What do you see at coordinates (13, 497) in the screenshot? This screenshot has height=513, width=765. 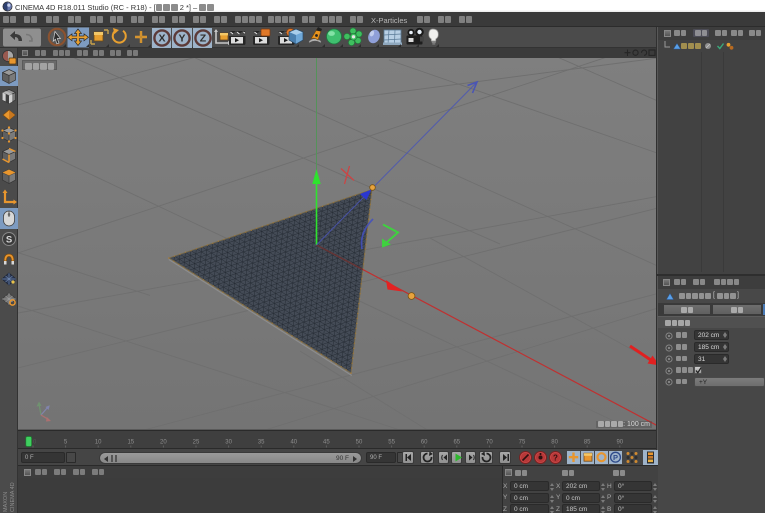 I see `svg-text: CINEMA 4D` at bounding box center [13, 497].